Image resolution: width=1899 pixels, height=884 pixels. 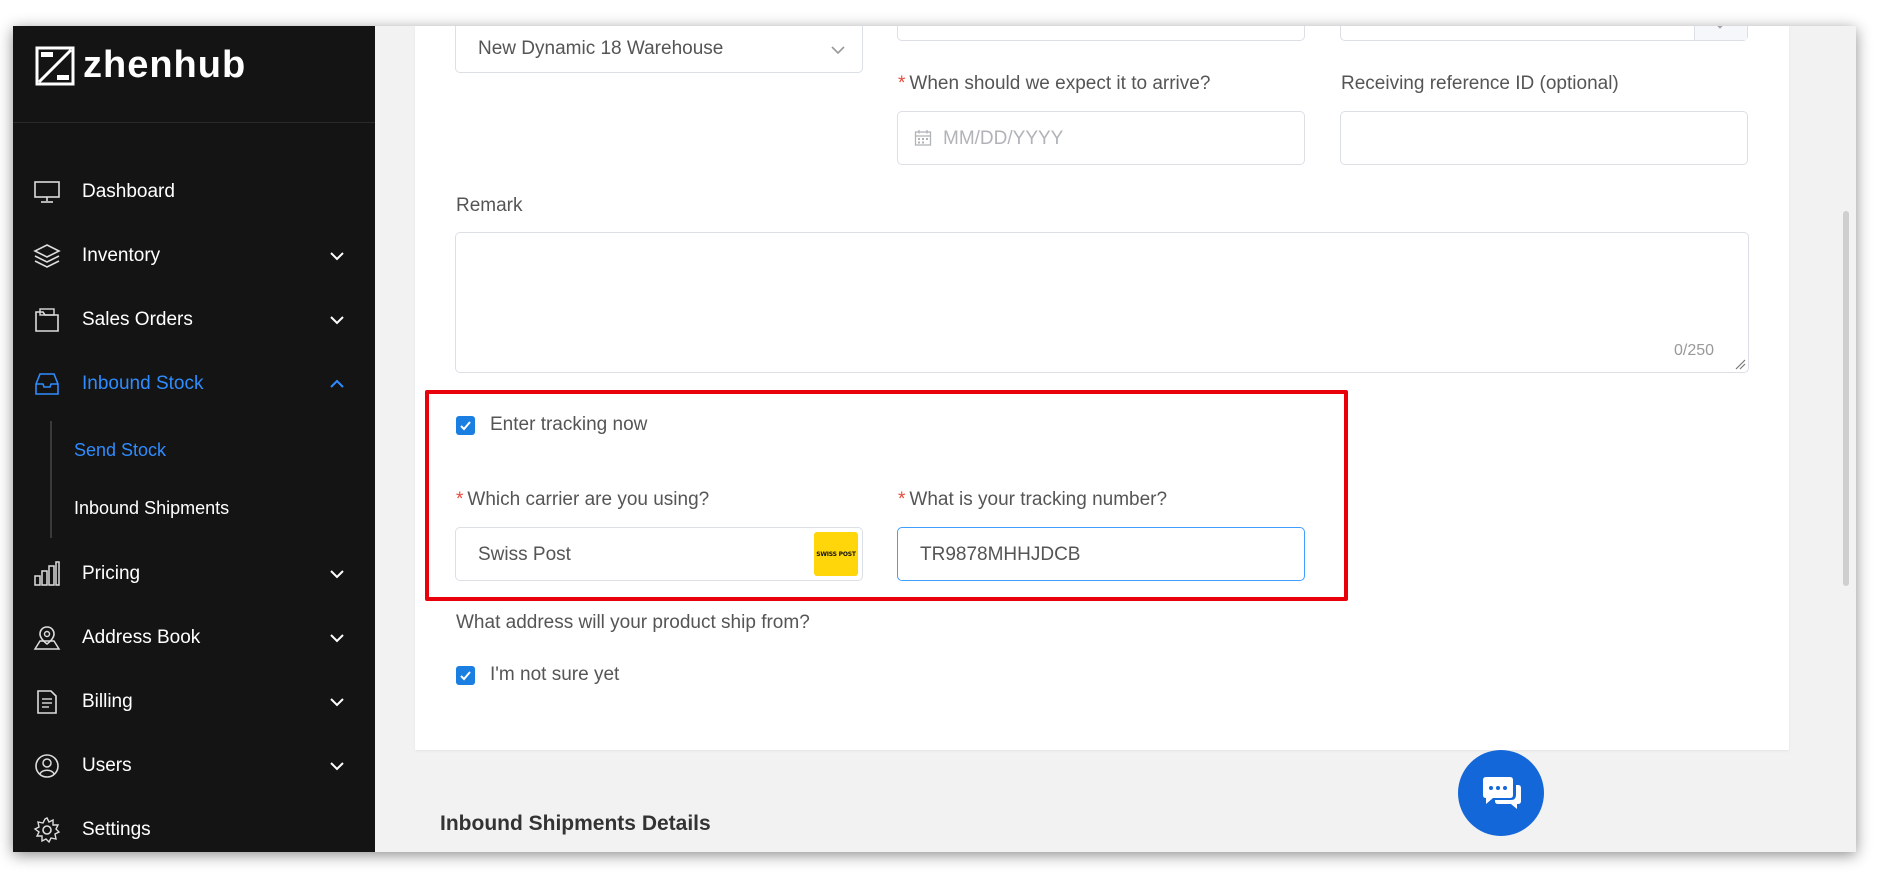 What do you see at coordinates (337, 383) in the screenshot?
I see `chevron-up-icon` at bounding box center [337, 383].